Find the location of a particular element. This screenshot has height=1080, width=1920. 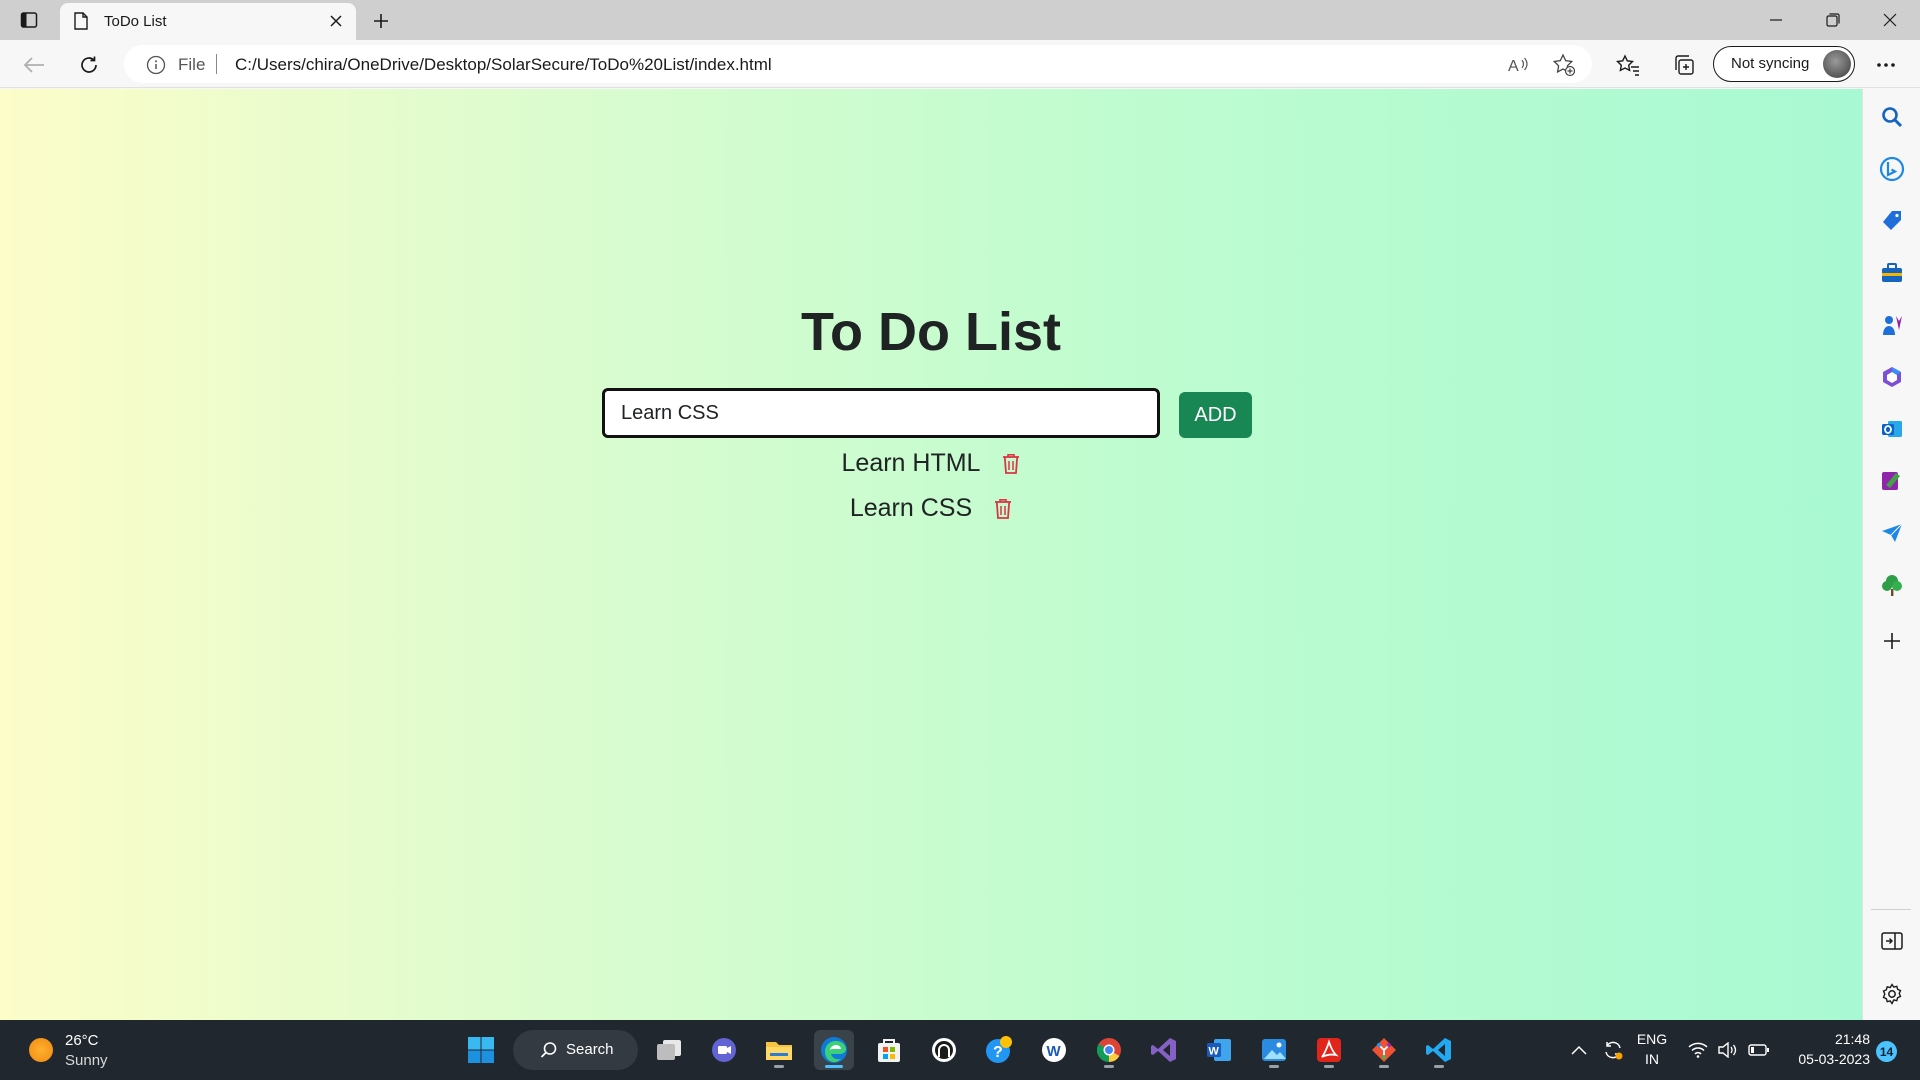

list-item: Learn HTML is located at coordinates (931, 463).